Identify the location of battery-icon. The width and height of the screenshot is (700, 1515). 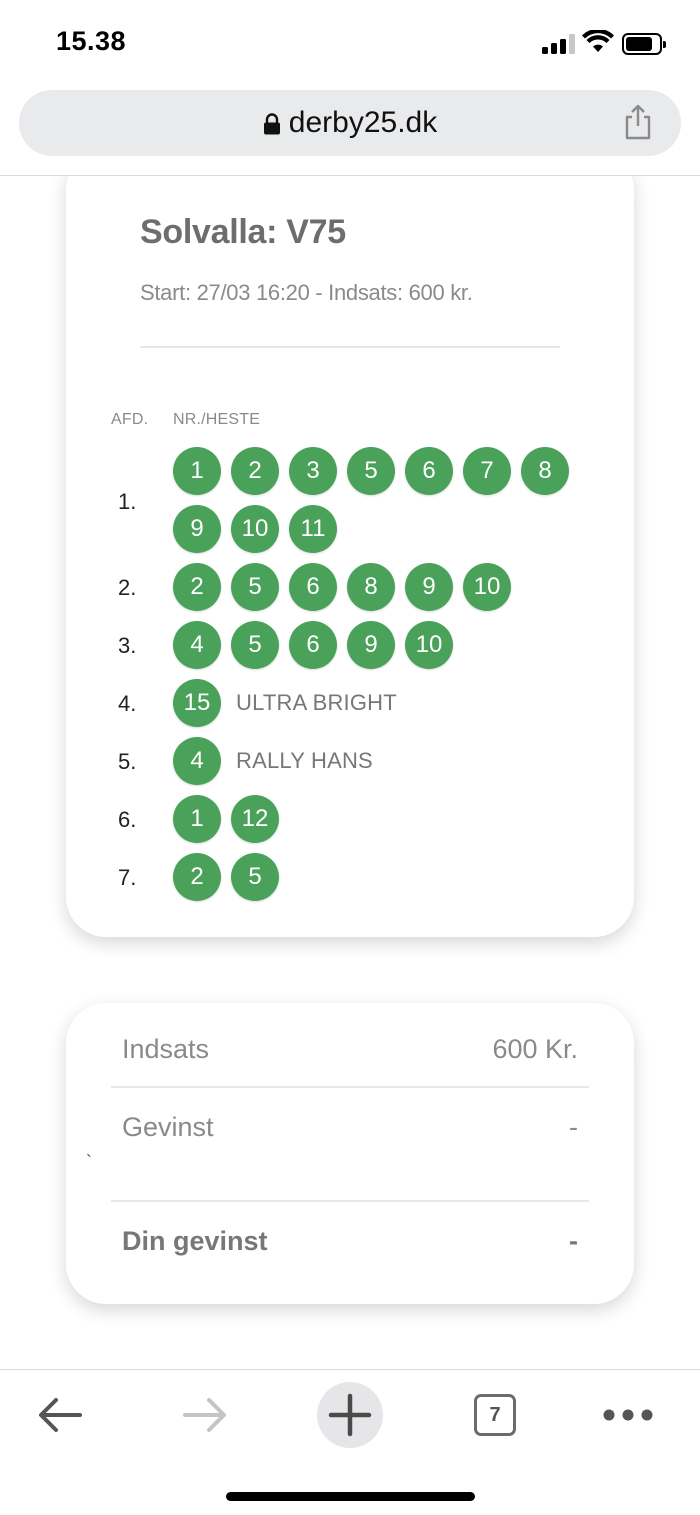
(644, 44).